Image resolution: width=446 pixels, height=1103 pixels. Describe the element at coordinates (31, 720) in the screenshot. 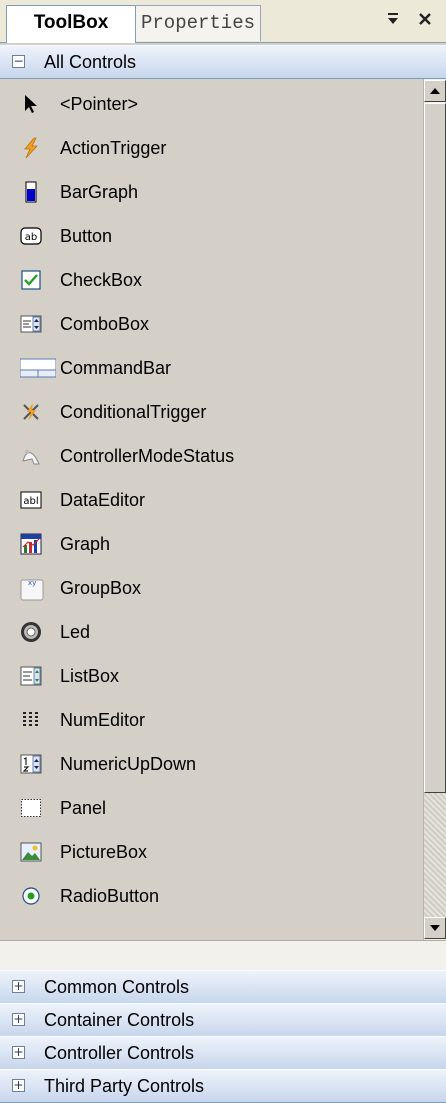

I see `numeditor-icon` at that location.